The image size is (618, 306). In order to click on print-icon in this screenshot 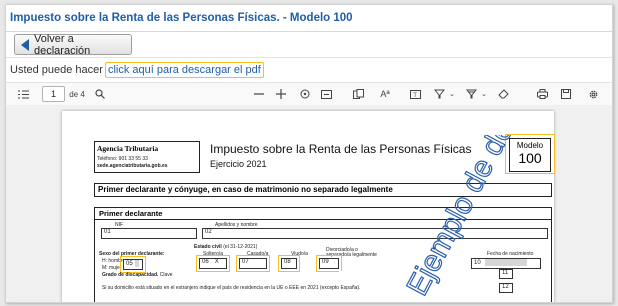, I will do `click(542, 94)`.